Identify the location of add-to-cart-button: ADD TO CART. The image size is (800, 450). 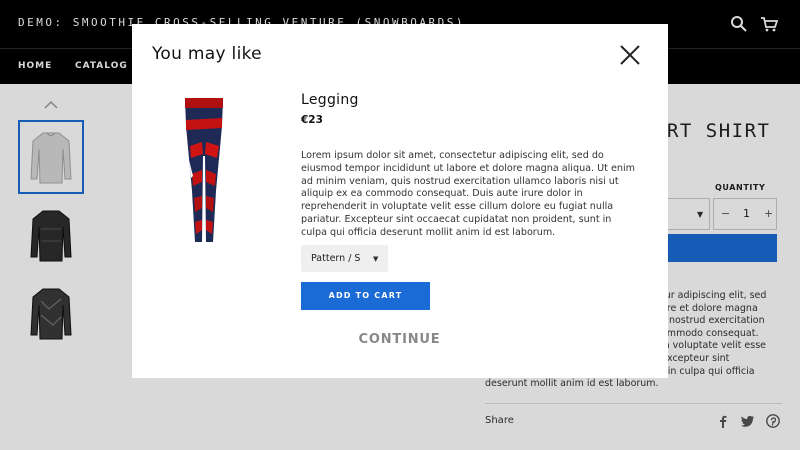
(365, 296).